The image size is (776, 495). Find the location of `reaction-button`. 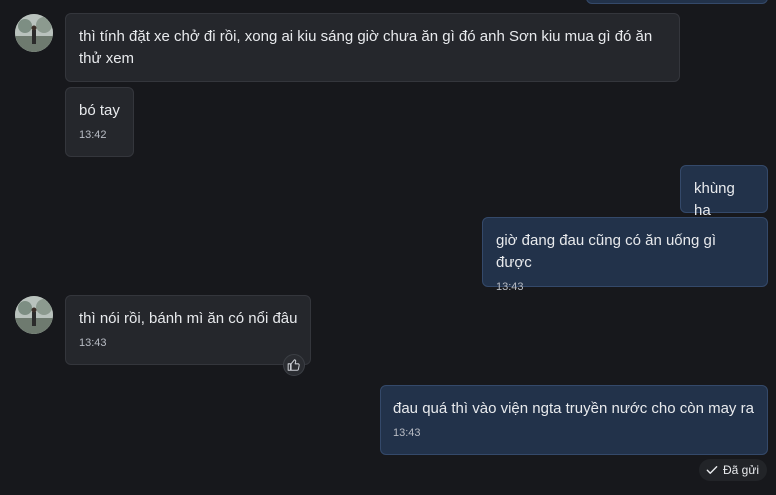

reaction-button is located at coordinates (294, 365).